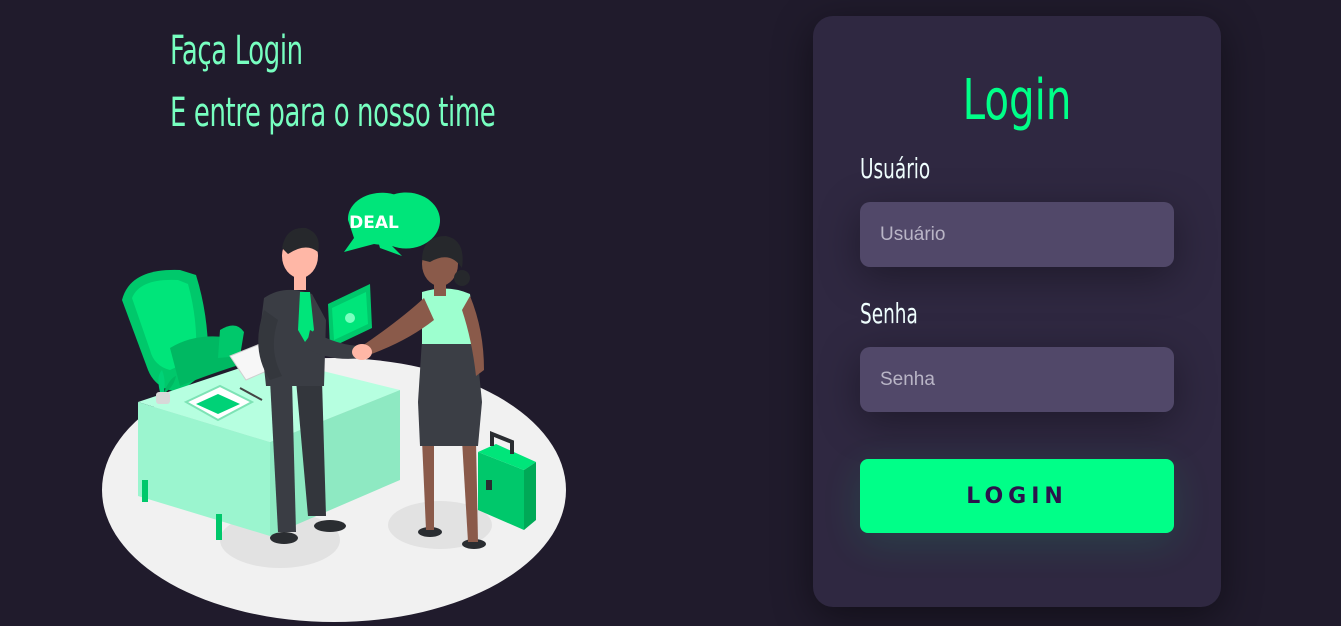 This screenshot has height=626, width=1341. What do you see at coordinates (889, 313) in the screenshot?
I see `password-label: Senha` at bounding box center [889, 313].